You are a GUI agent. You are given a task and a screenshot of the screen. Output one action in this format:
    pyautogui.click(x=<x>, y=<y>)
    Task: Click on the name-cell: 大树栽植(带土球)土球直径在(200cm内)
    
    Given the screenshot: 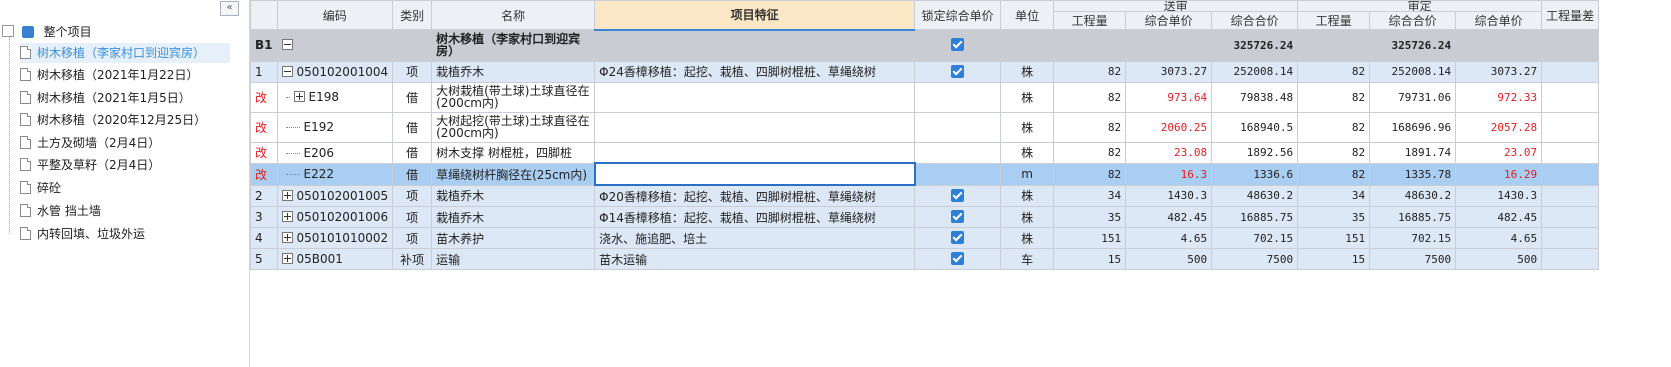 What is the action you would take?
    pyautogui.click(x=513, y=97)
    